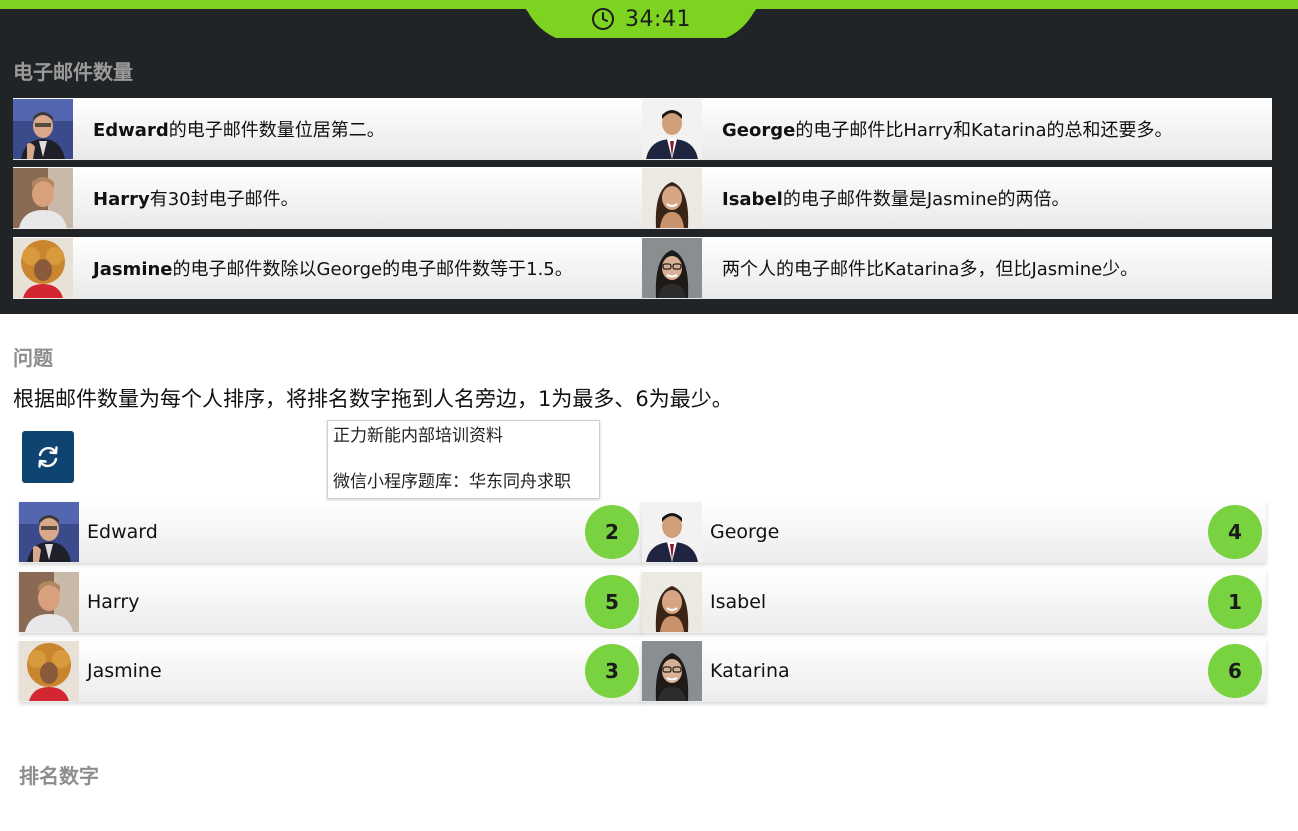 The height and width of the screenshot is (831, 1298). I want to click on timer: 34:41, so click(641, 20).